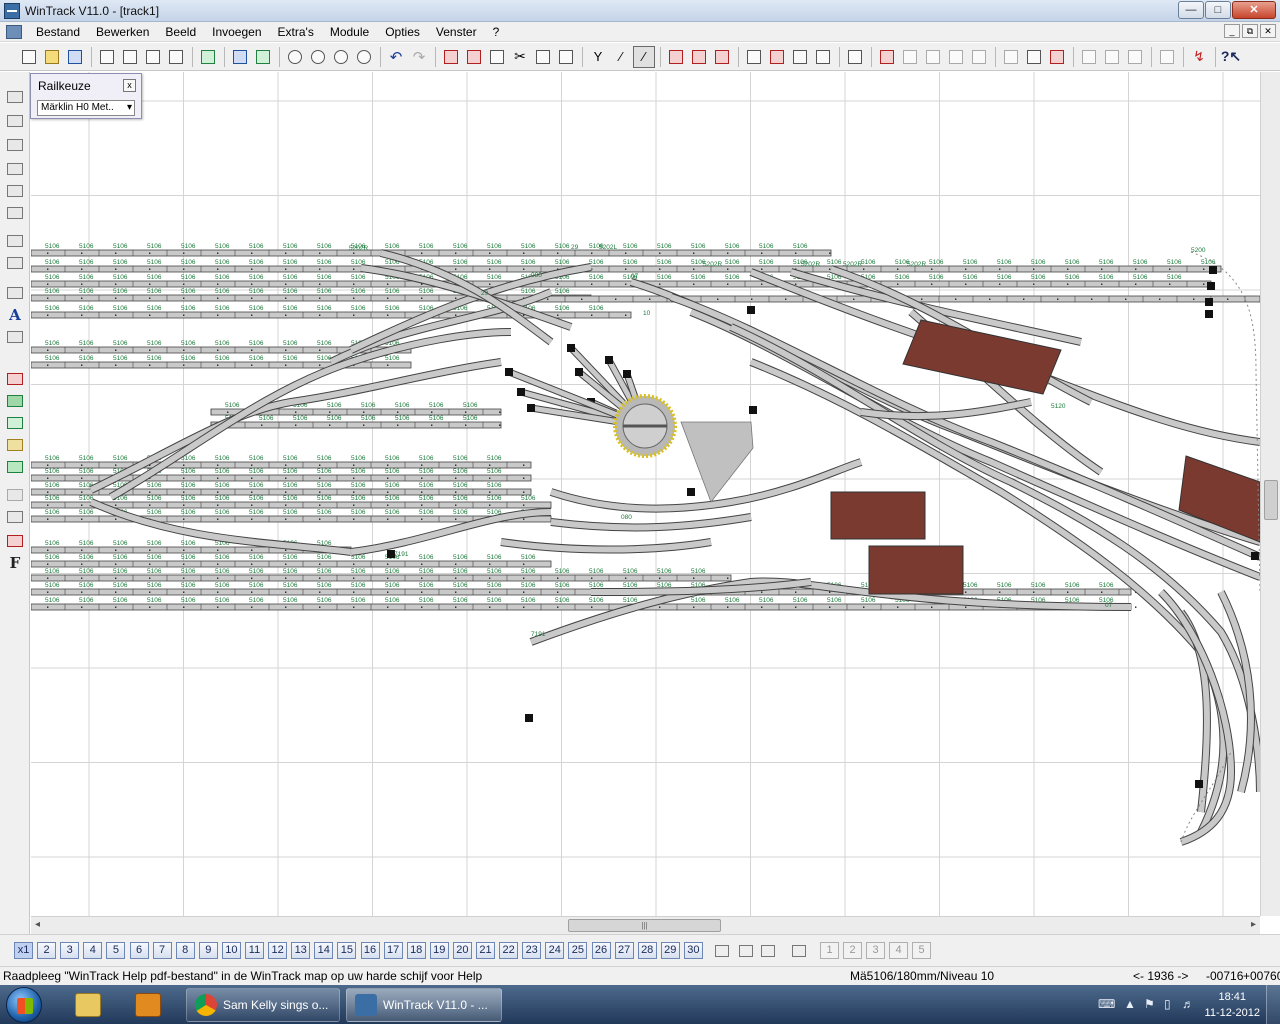 The image size is (1280, 1024). What do you see at coordinates (578, 950) in the screenshot?
I see `module-tab-25: 25` at bounding box center [578, 950].